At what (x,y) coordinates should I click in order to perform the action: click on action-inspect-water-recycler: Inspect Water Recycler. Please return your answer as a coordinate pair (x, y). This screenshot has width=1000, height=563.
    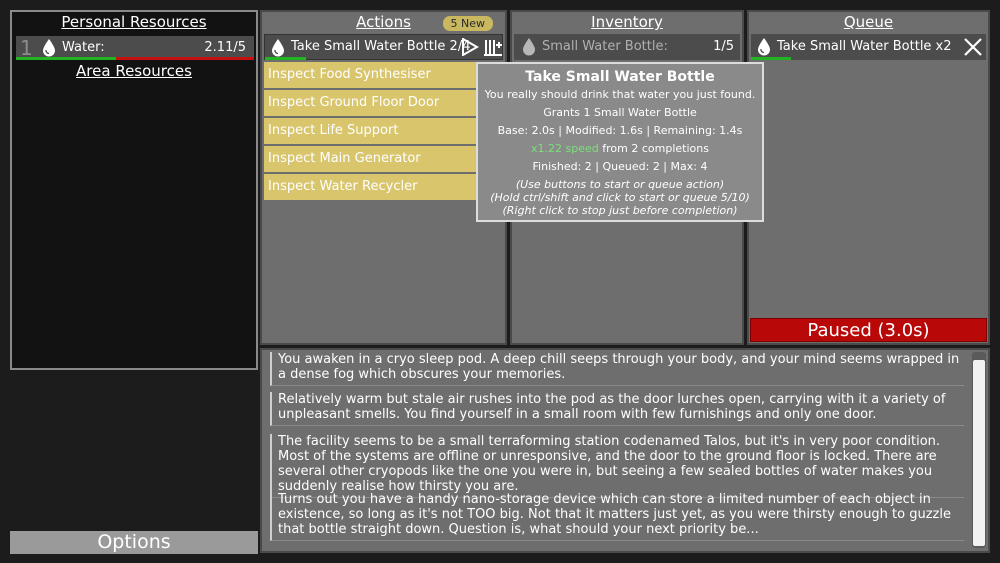
    Looking at the image, I should click on (381, 187).